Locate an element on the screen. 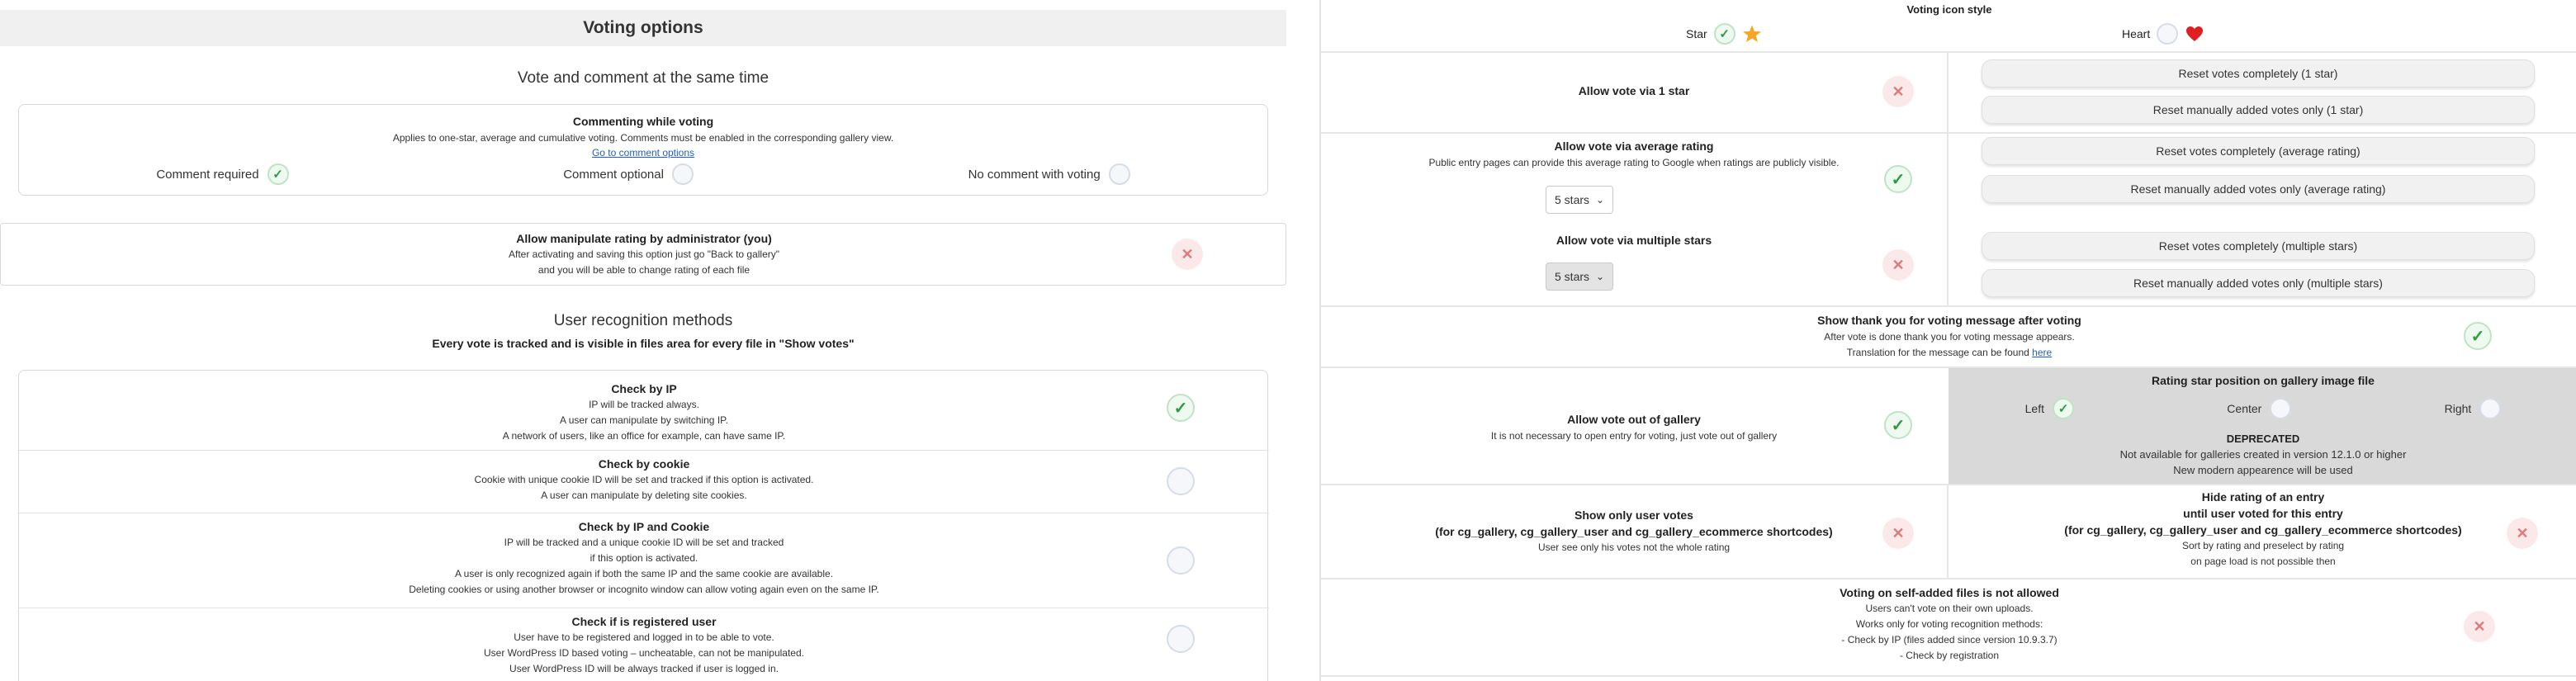 The height and width of the screenshot is (681, 2576). recognition-title: User recognition methods is located at coordinates (643, 320).